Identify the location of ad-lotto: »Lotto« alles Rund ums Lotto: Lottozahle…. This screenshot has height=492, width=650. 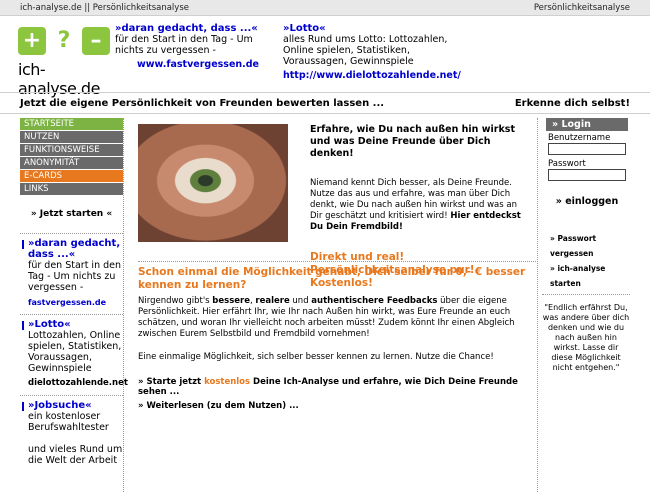
(372, 52).